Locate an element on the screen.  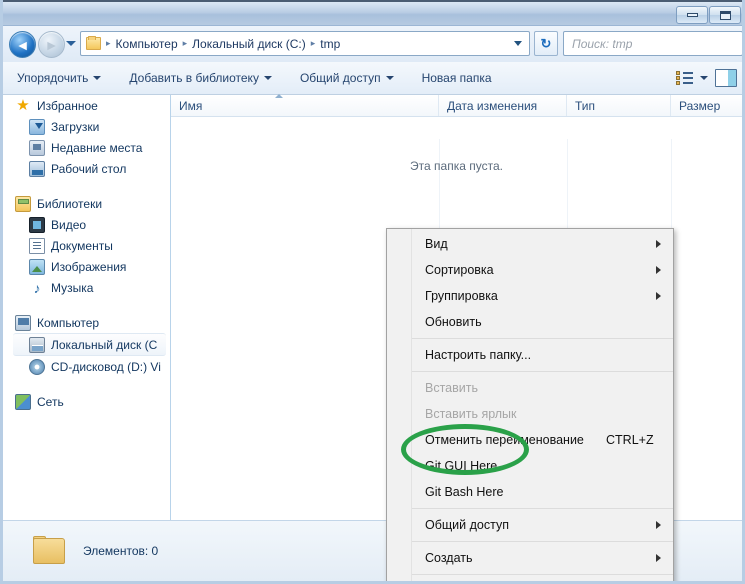
maximize-icon is located at coordinates (725, 15).